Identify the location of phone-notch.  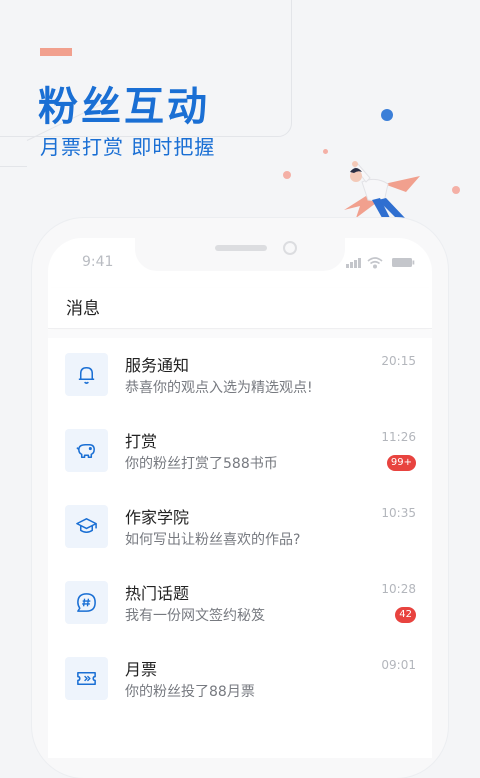
(240, 254).